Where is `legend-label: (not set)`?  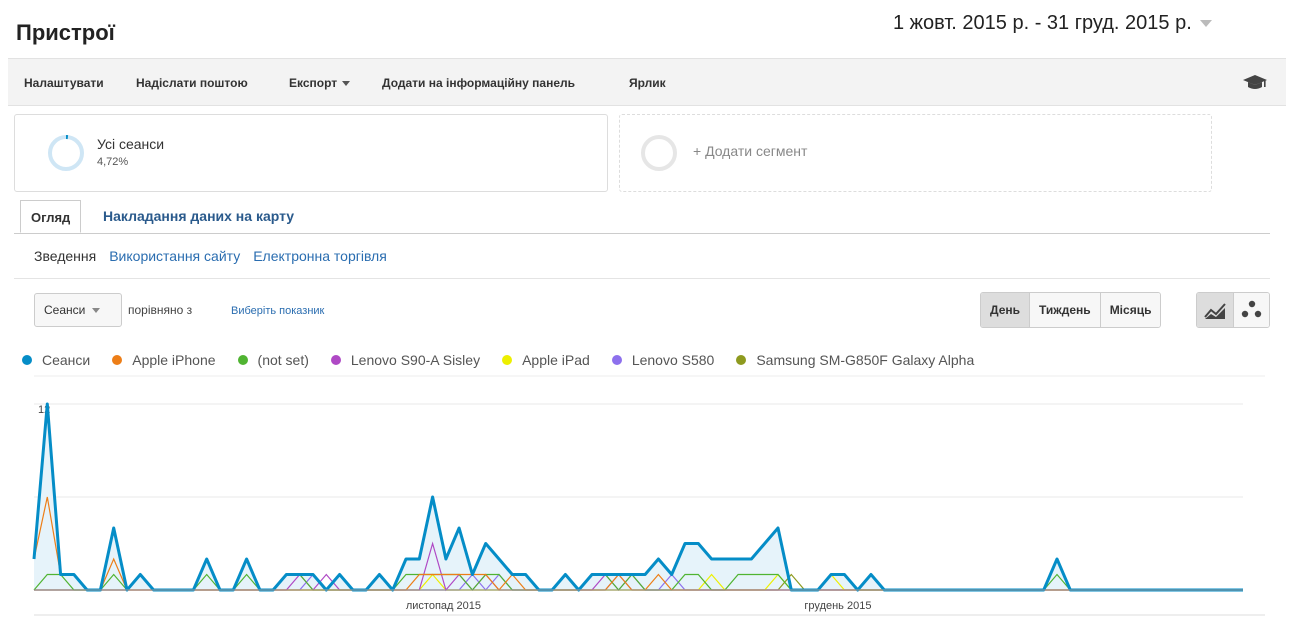 legend-label: (not set) is located at coordinates (283, 360).